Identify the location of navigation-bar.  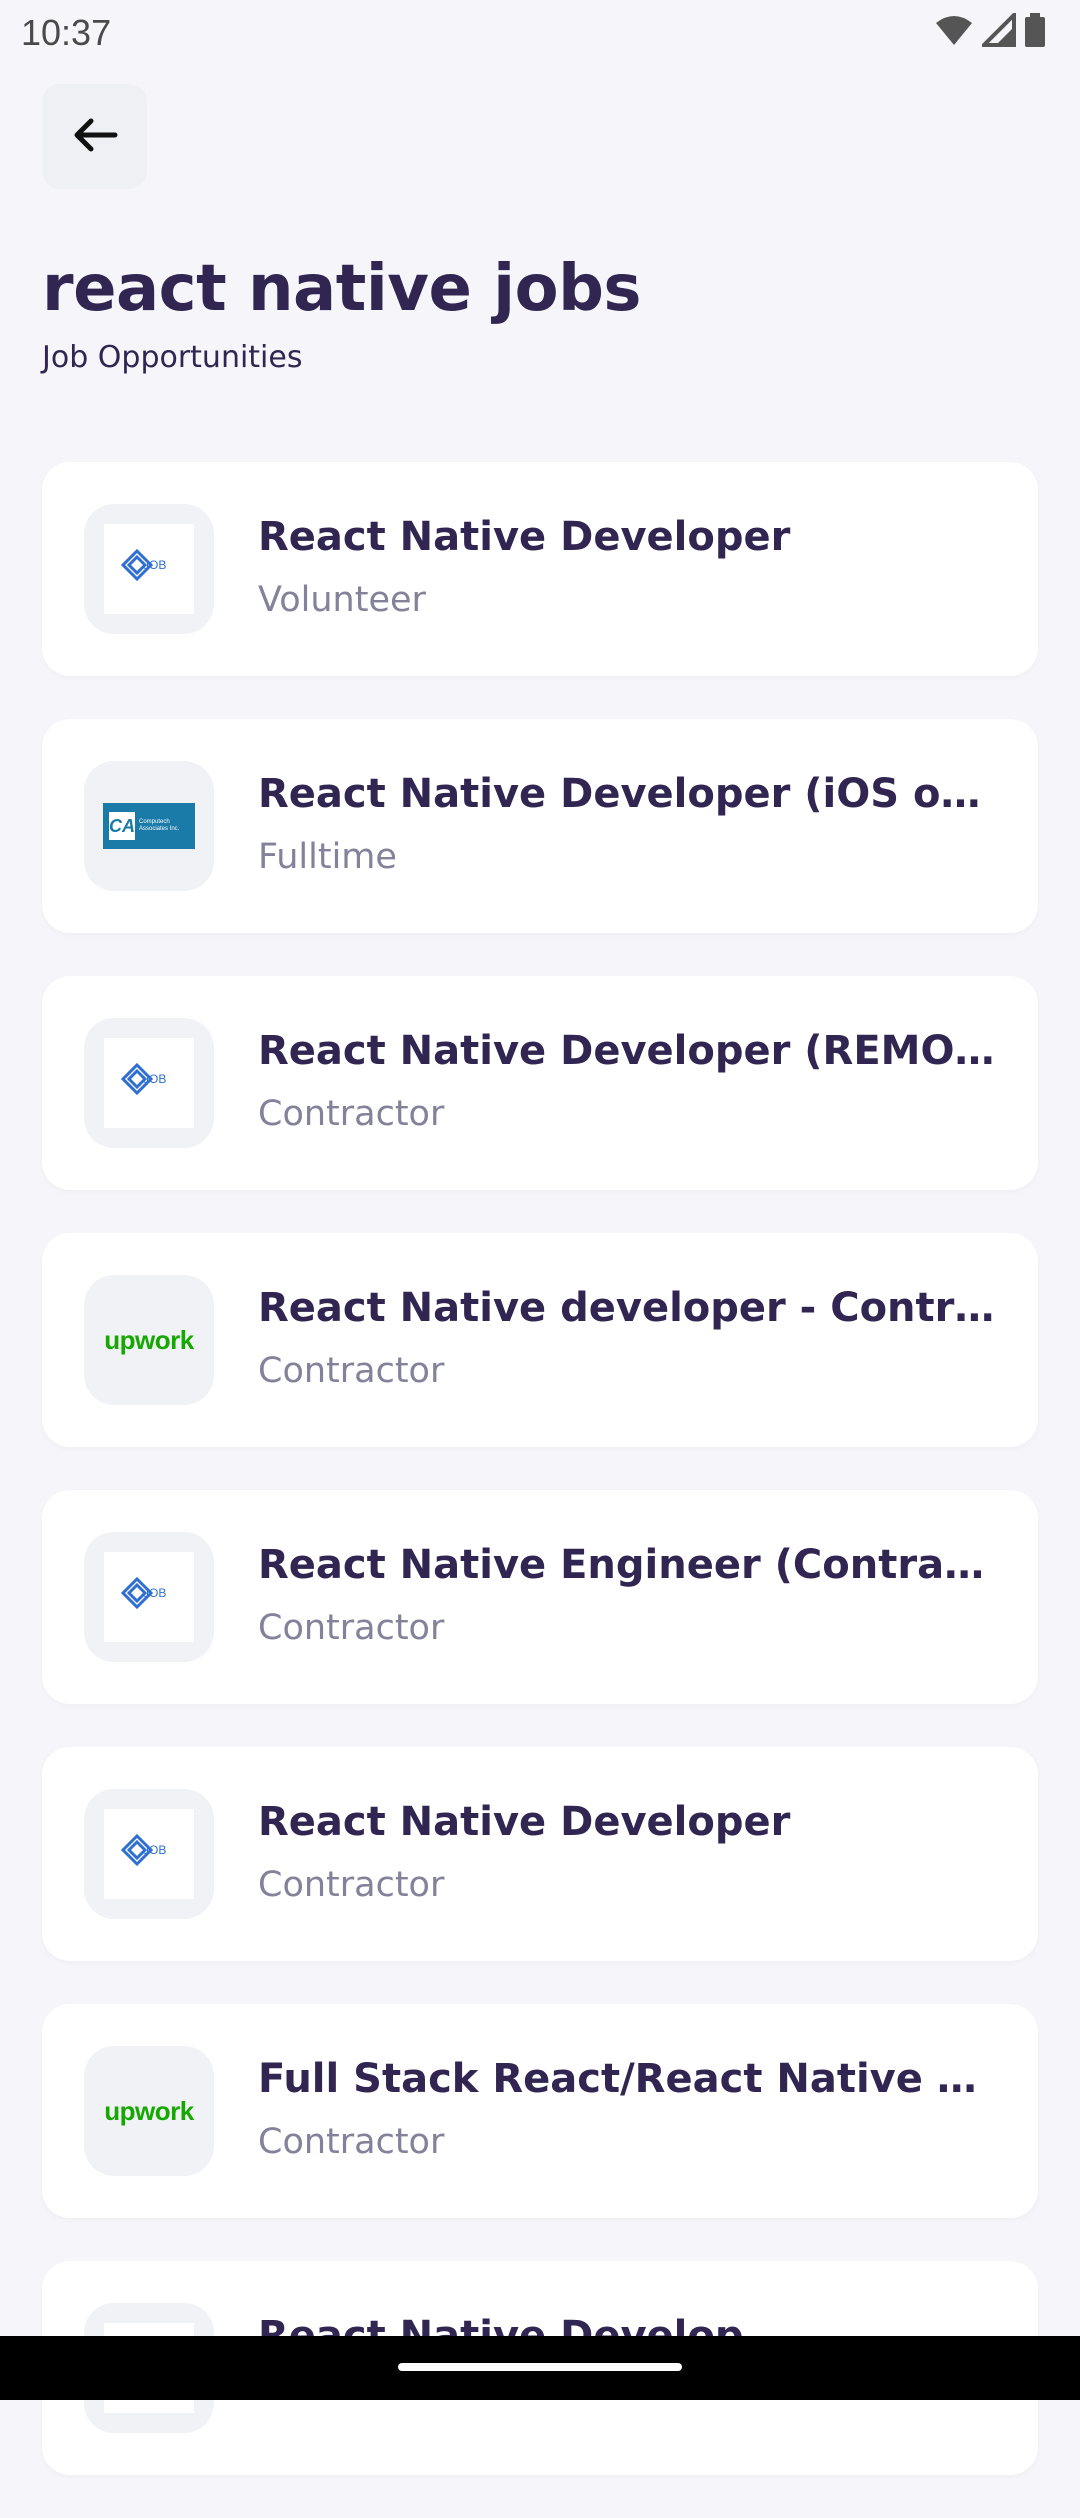
(540, 2368).